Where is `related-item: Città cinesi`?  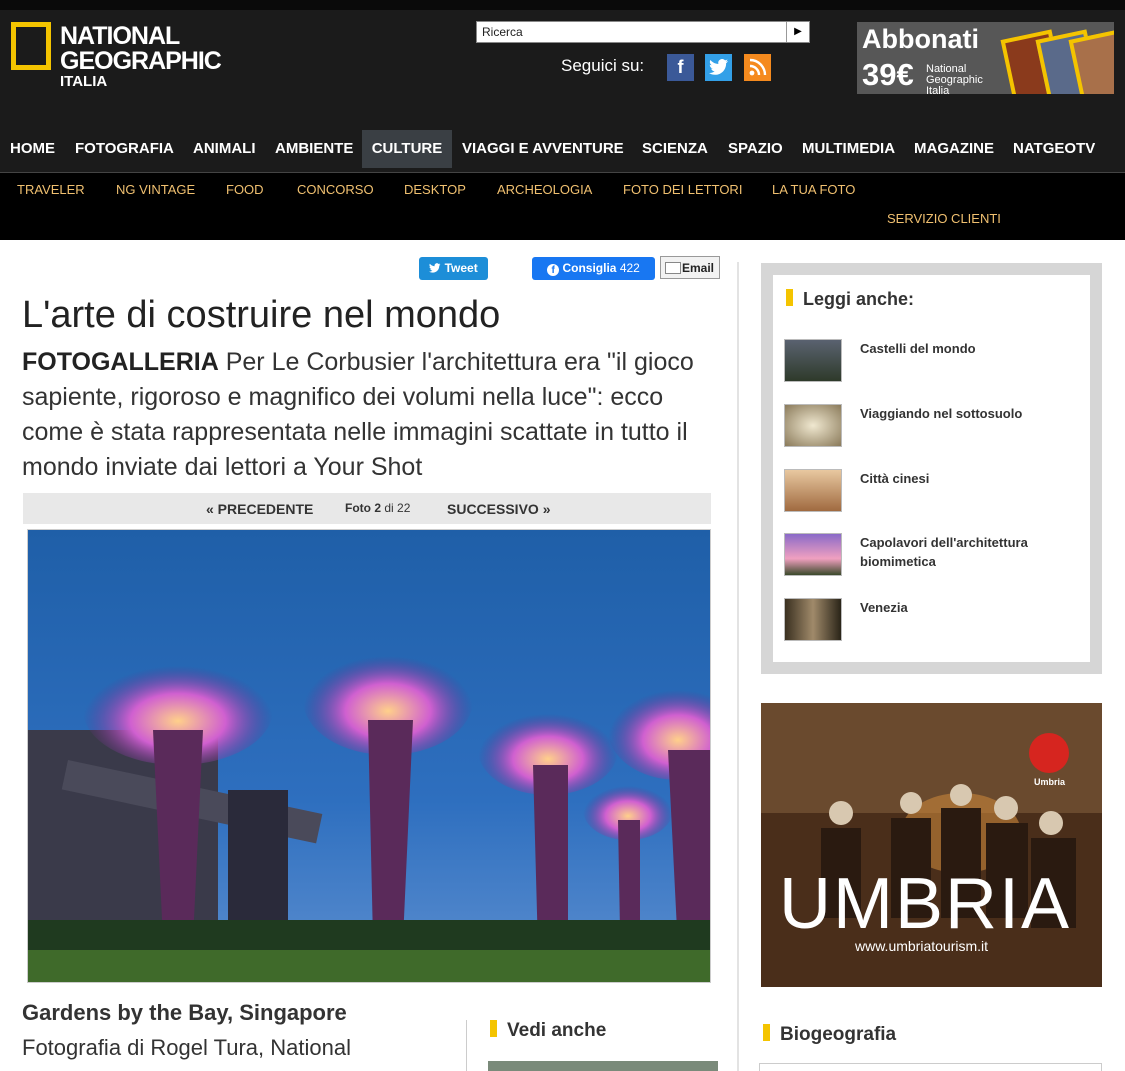 related-item: Città cinesi is located at coordinates (934, 491).